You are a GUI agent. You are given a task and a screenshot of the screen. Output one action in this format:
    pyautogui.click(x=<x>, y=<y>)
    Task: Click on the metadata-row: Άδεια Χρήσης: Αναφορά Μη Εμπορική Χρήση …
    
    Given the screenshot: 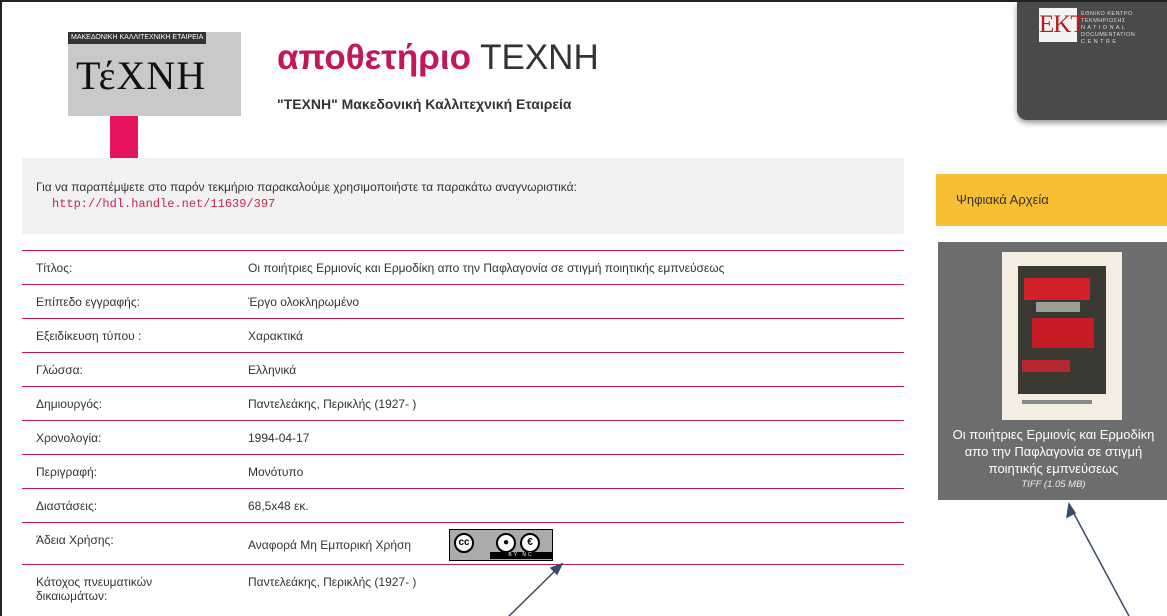 What is the action you would take?
    pyautogui.click(x=463, y=543)
    